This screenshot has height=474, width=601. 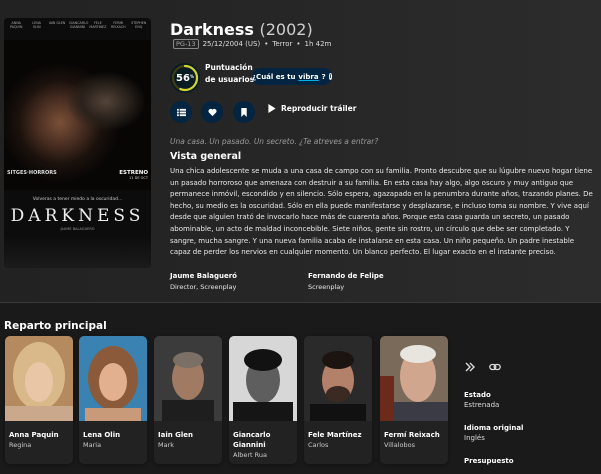 I want to click on crew-member: Fernando de Felipe Screenplay, so click(x=346, y=282).